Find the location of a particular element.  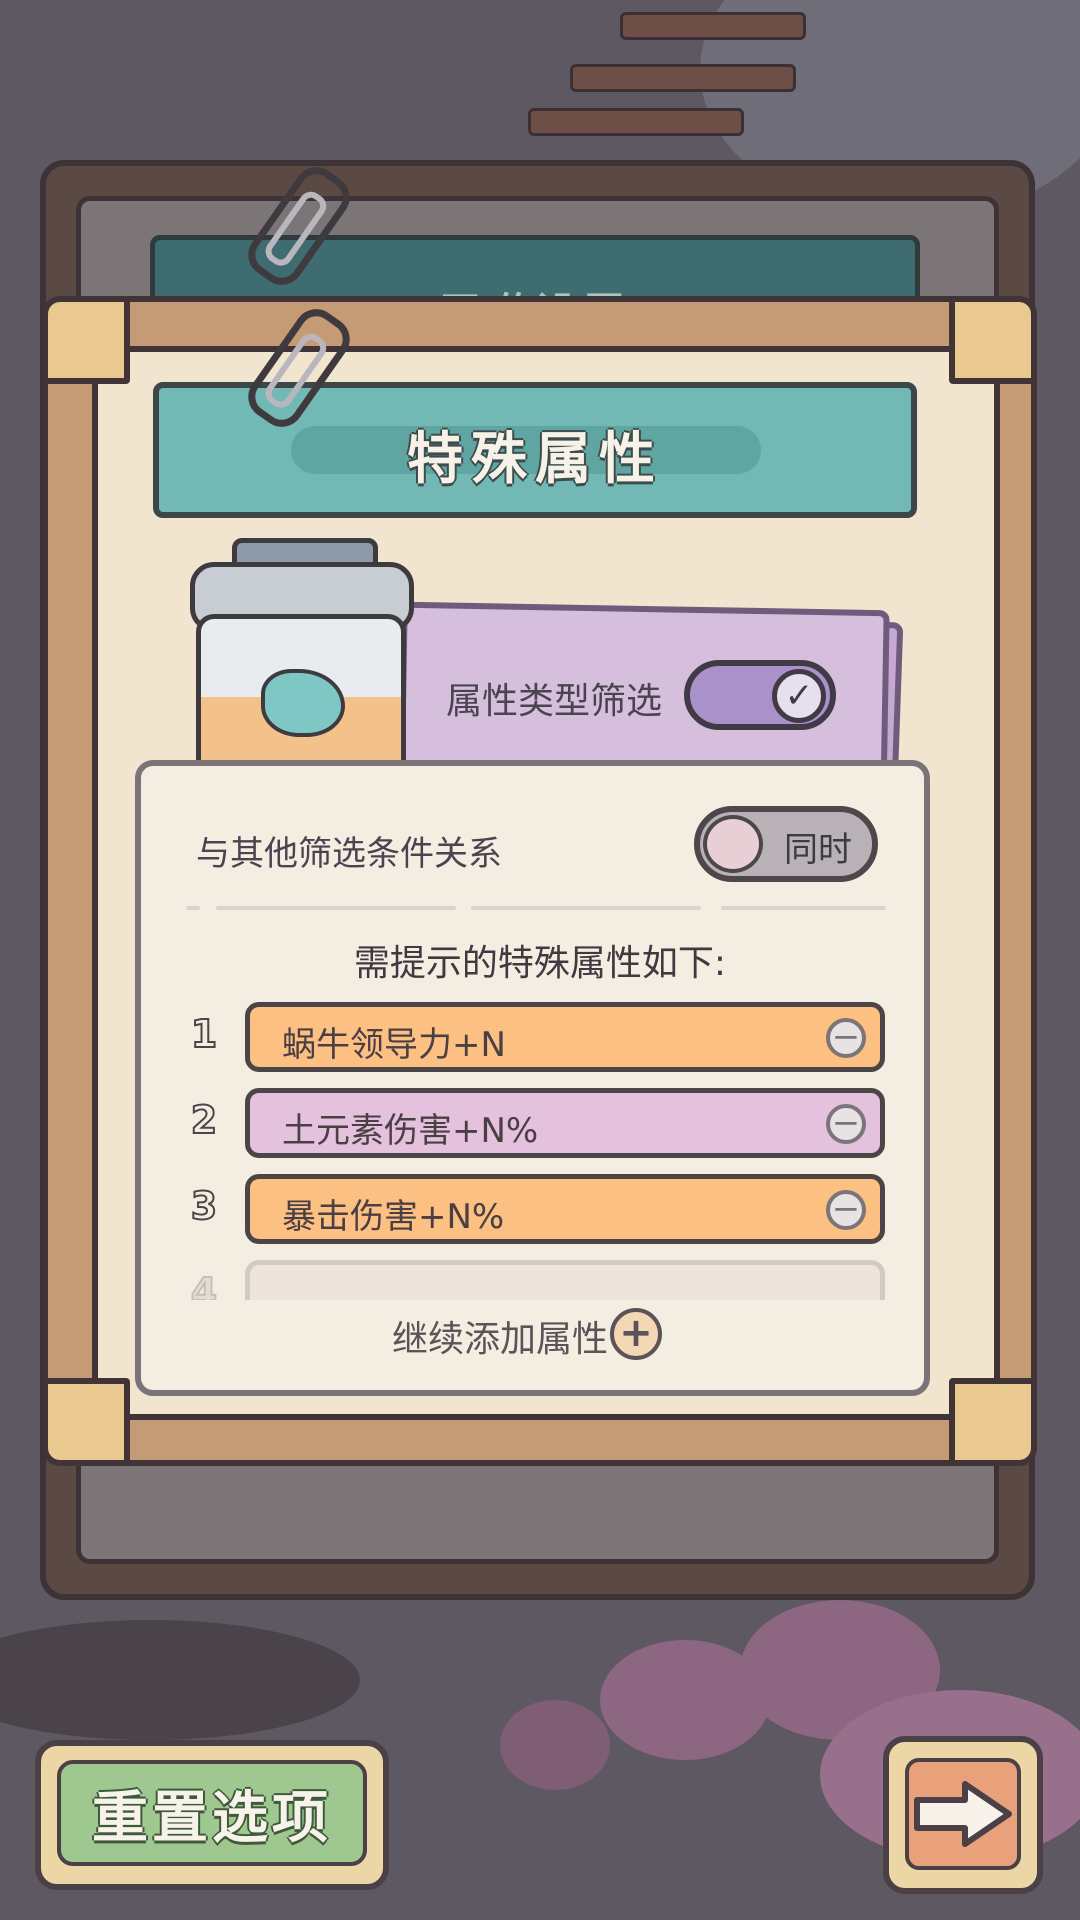

attribute-row: 暴击伤害+N% − is located at coordinates (565, 1209).